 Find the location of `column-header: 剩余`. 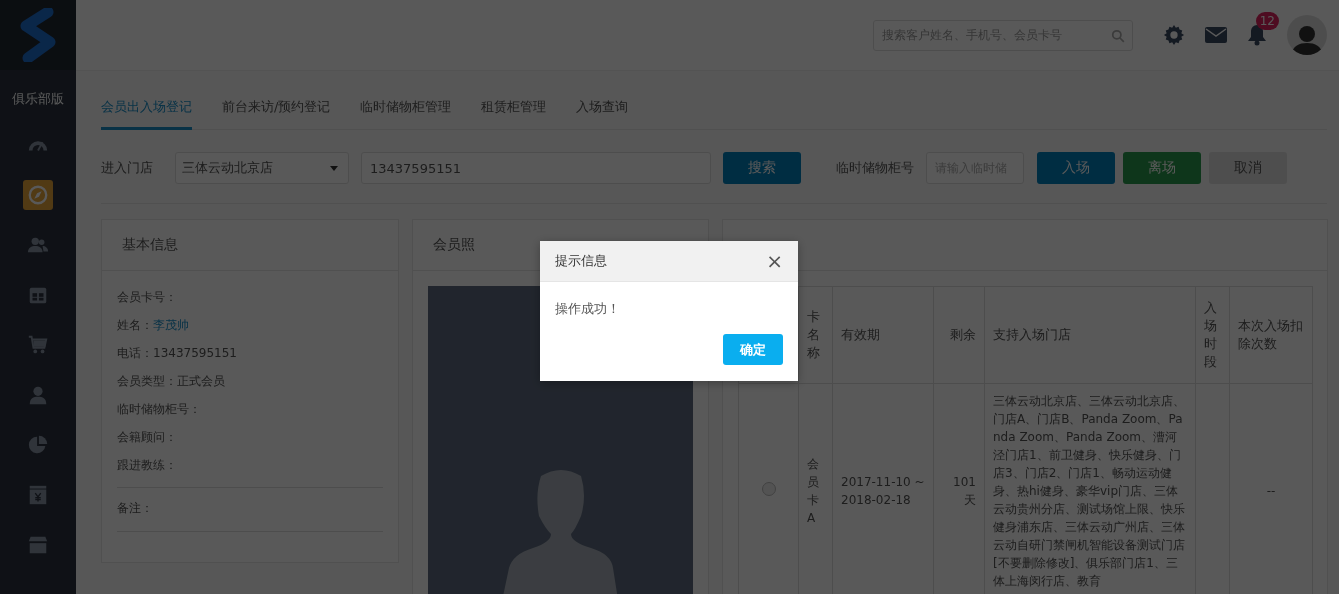

column-header: 剩余 is located at coordinates (959, 335).